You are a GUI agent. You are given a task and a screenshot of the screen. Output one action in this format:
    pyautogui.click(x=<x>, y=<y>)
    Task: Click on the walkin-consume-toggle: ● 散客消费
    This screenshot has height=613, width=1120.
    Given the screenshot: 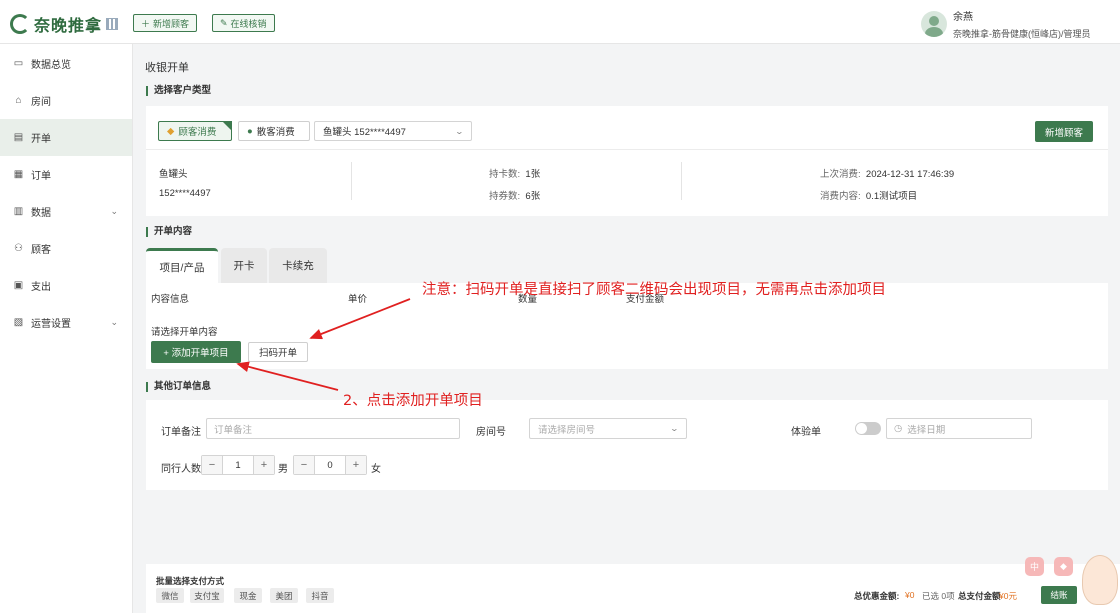 What is the action you would take?
    pyautogui.click(x=274, y=131)
    